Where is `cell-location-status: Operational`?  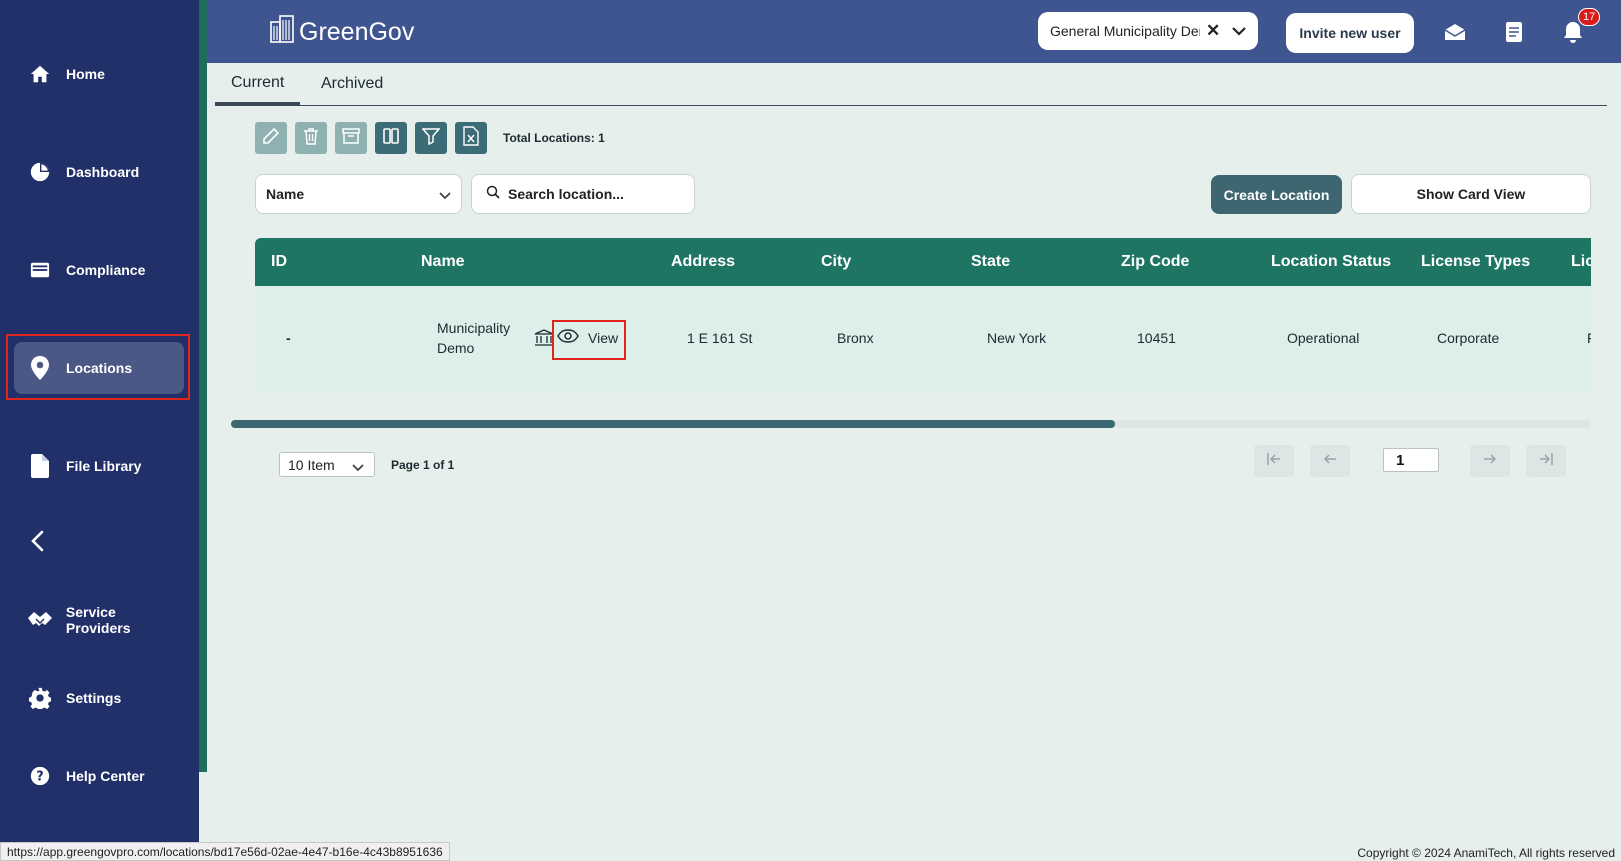 cell-location-status: Operational is located at coordinates (1323, 338).